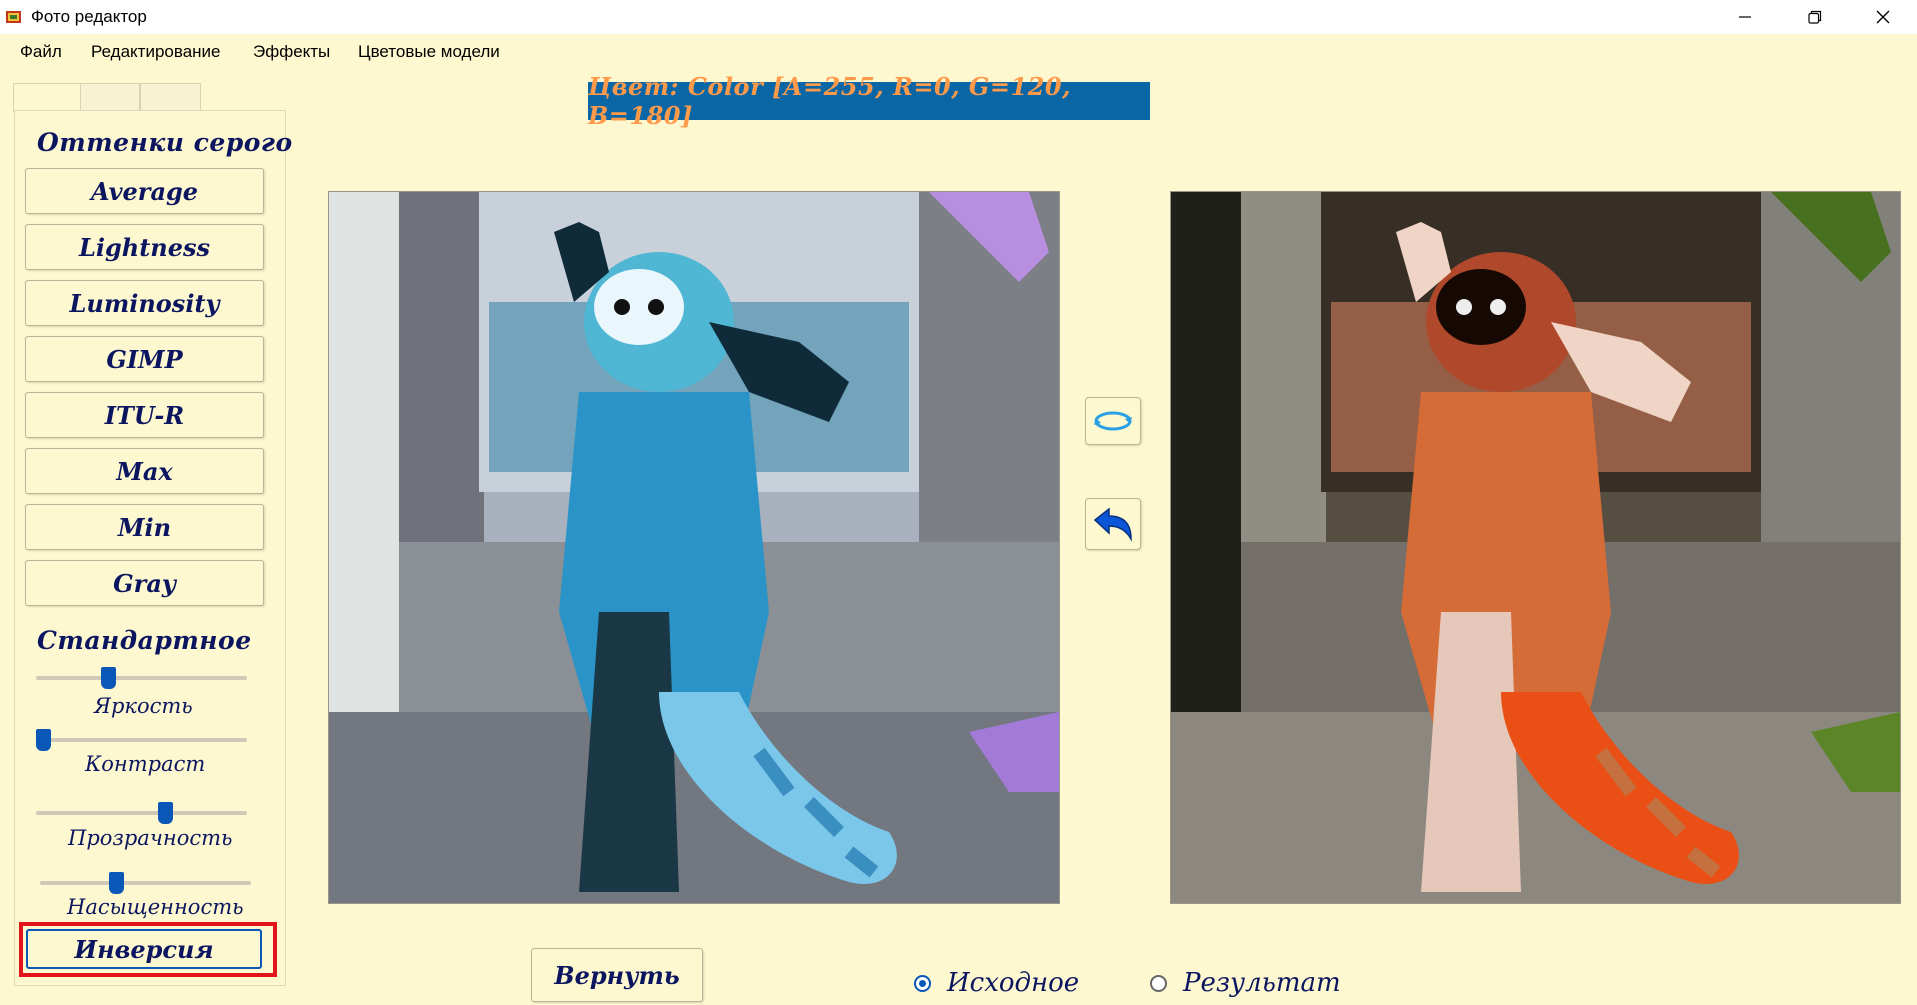 The height and width of the screenshot is (1005, 1917). Describe the element at coordinates (156, 52) in the screenshot. I see `menu-edit: Редактирование` at that location.